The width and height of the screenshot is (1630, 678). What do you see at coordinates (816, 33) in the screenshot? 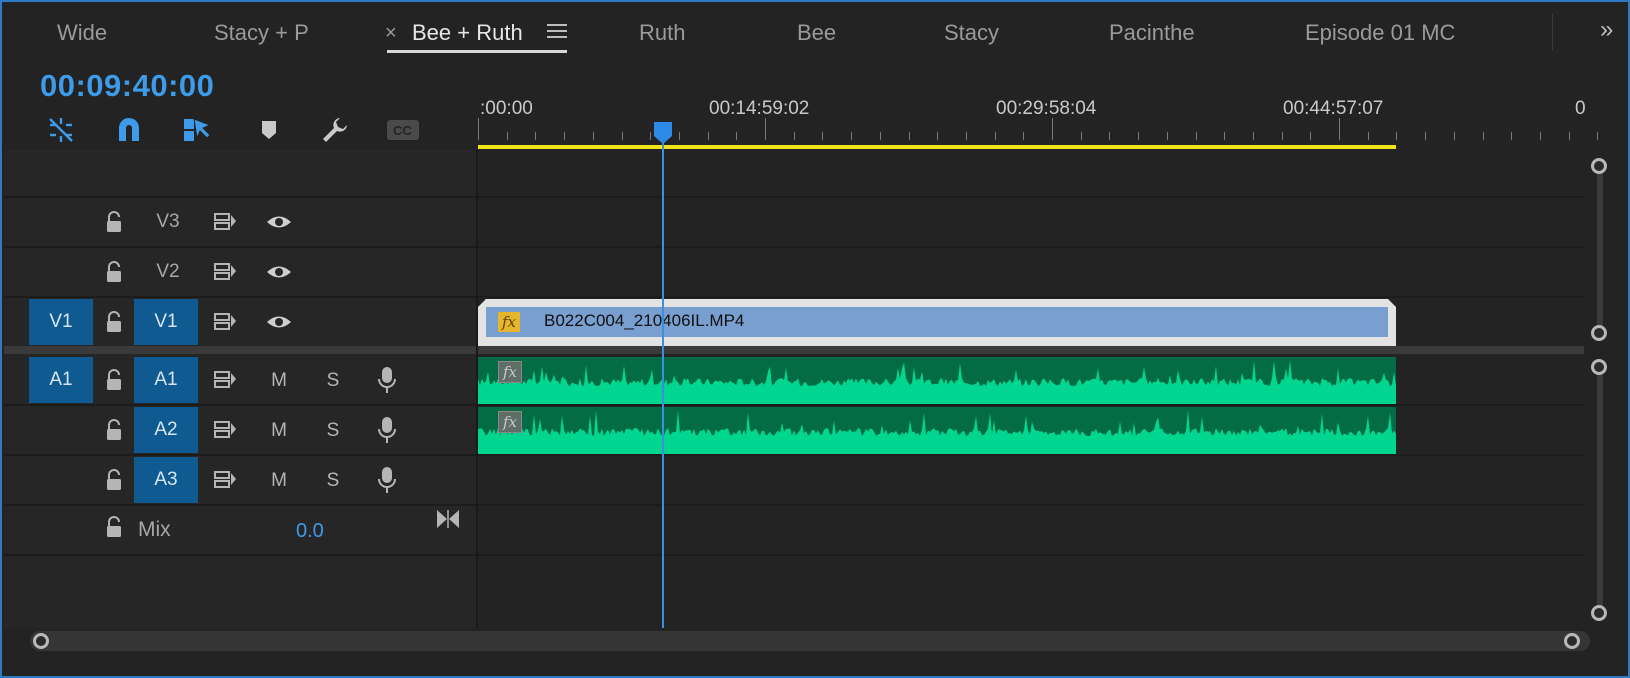
I see `tab-bee: Bee` at bounding box center [816, 33].